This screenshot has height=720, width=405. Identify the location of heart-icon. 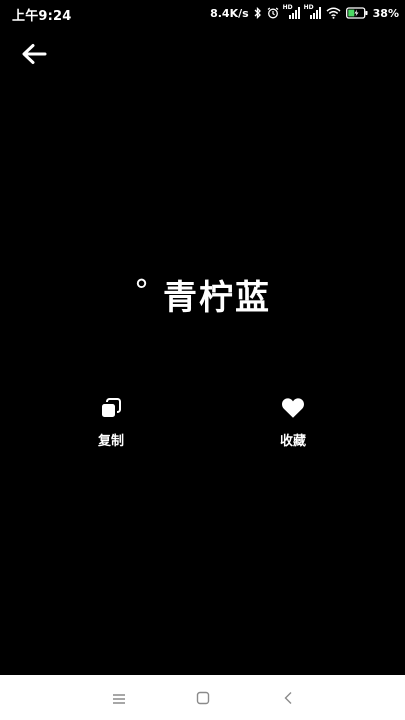
(293, 408).